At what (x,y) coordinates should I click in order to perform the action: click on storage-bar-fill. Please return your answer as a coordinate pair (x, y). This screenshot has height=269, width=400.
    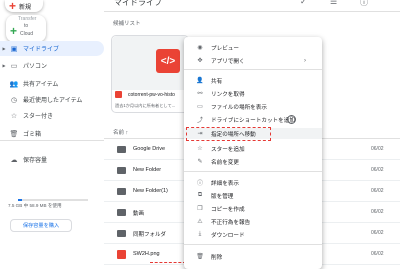
    Looking at the image, I should click on (20, 200).